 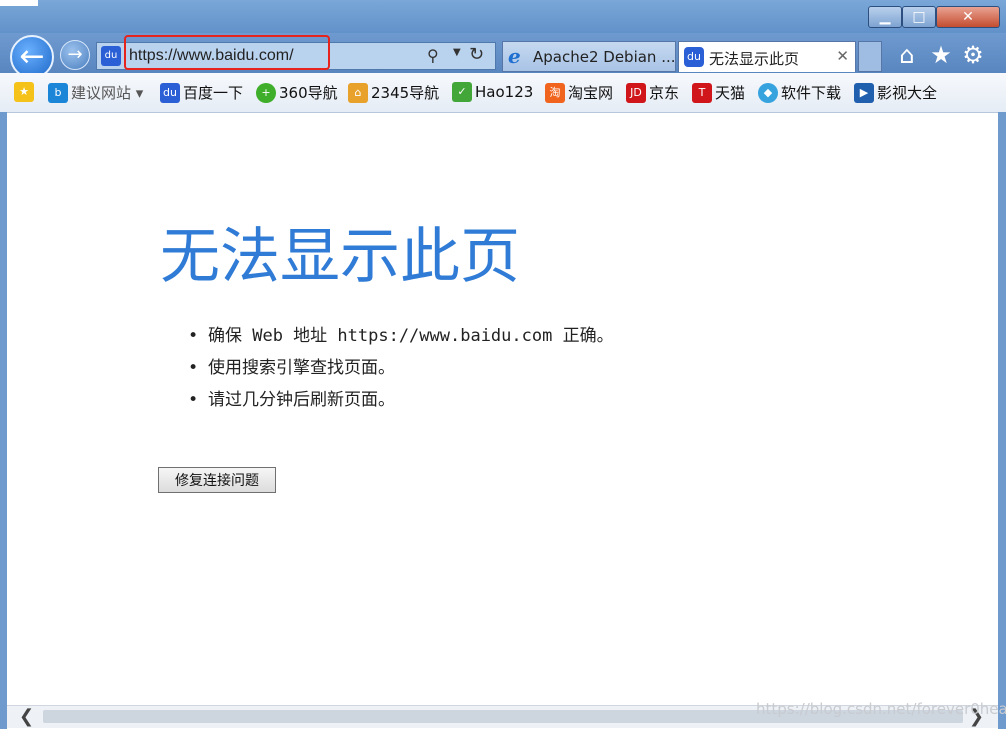 I want to click on new-tab-button, so click(x=870, y=56).